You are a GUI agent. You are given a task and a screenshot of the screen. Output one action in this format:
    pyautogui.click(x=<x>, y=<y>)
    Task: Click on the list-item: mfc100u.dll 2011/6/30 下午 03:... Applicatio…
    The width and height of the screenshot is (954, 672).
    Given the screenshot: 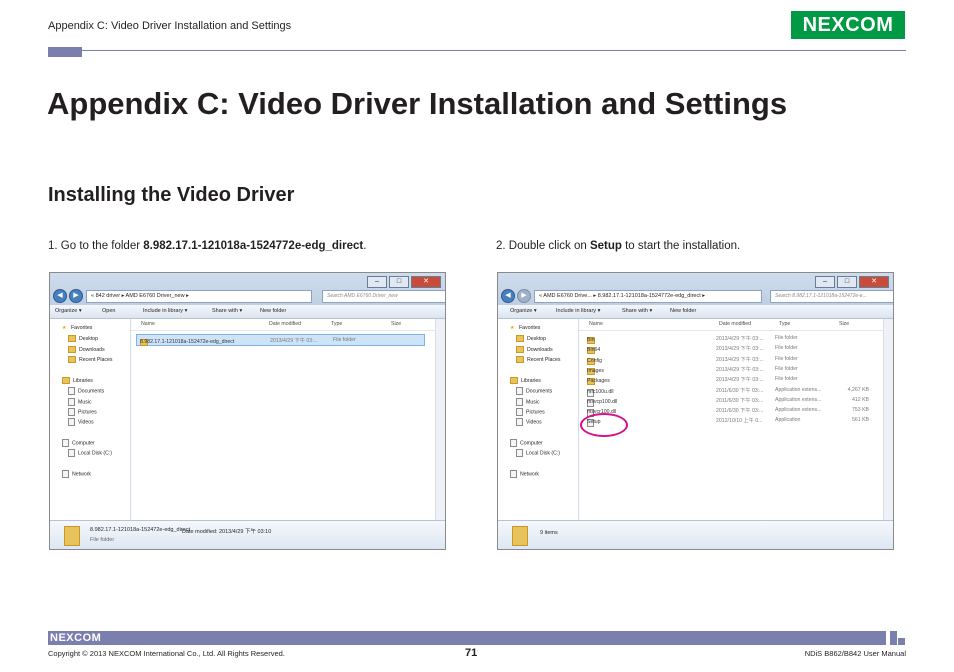 What is the action you would take?
    pyautogui.click(x=731, y=391)
    